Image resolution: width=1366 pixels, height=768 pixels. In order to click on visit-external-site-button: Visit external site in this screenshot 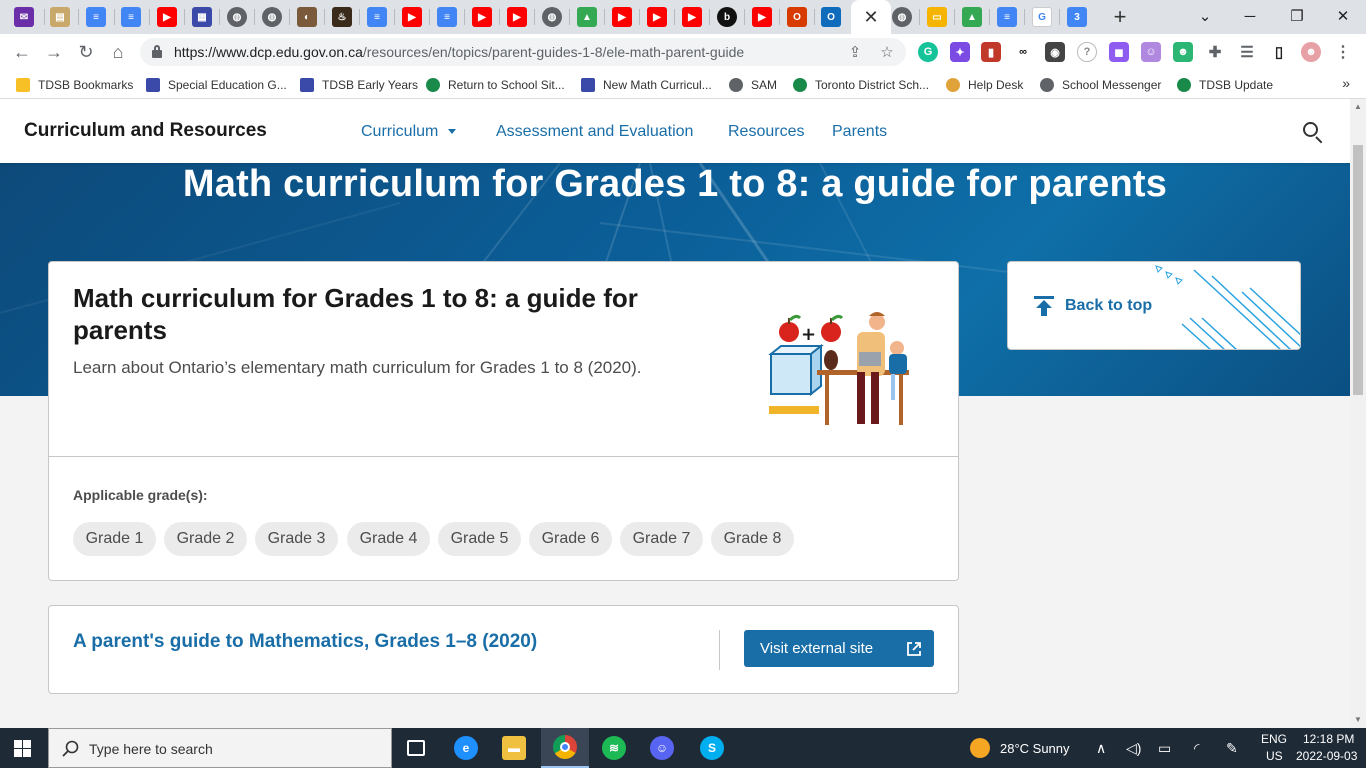, I will do `click(839, 648)`.